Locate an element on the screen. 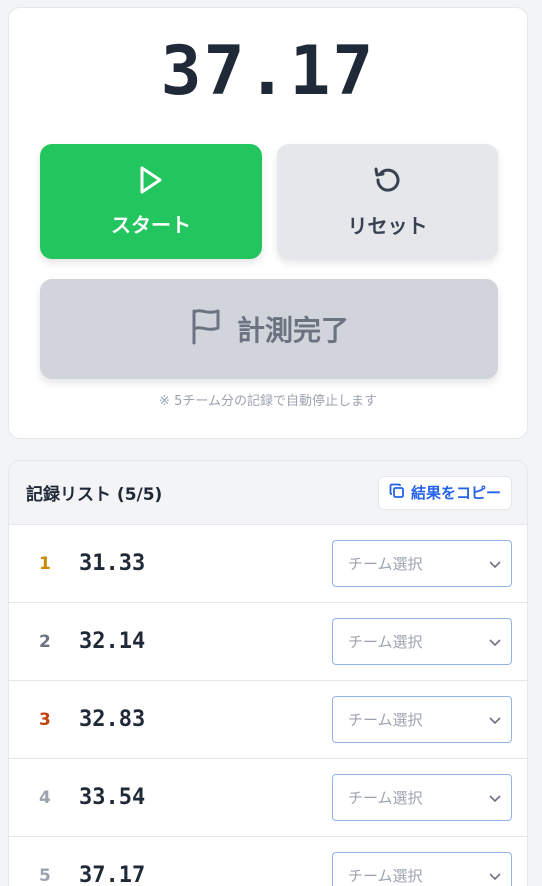 This screenshot has height=886, width=542. play-icon is located at coordinates (151, 183).